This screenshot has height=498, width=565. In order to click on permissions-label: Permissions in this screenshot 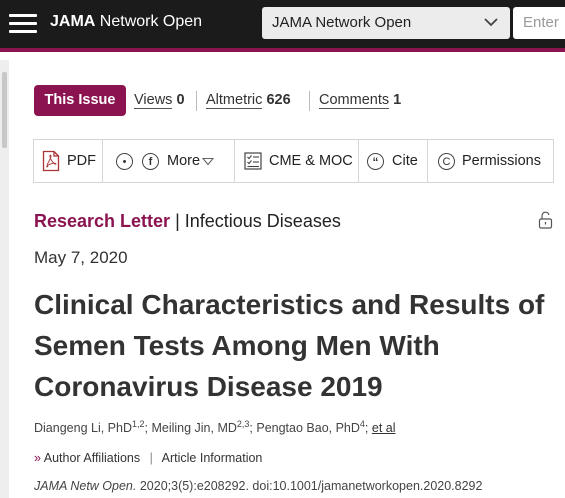, I will do `click(501, 161)`.